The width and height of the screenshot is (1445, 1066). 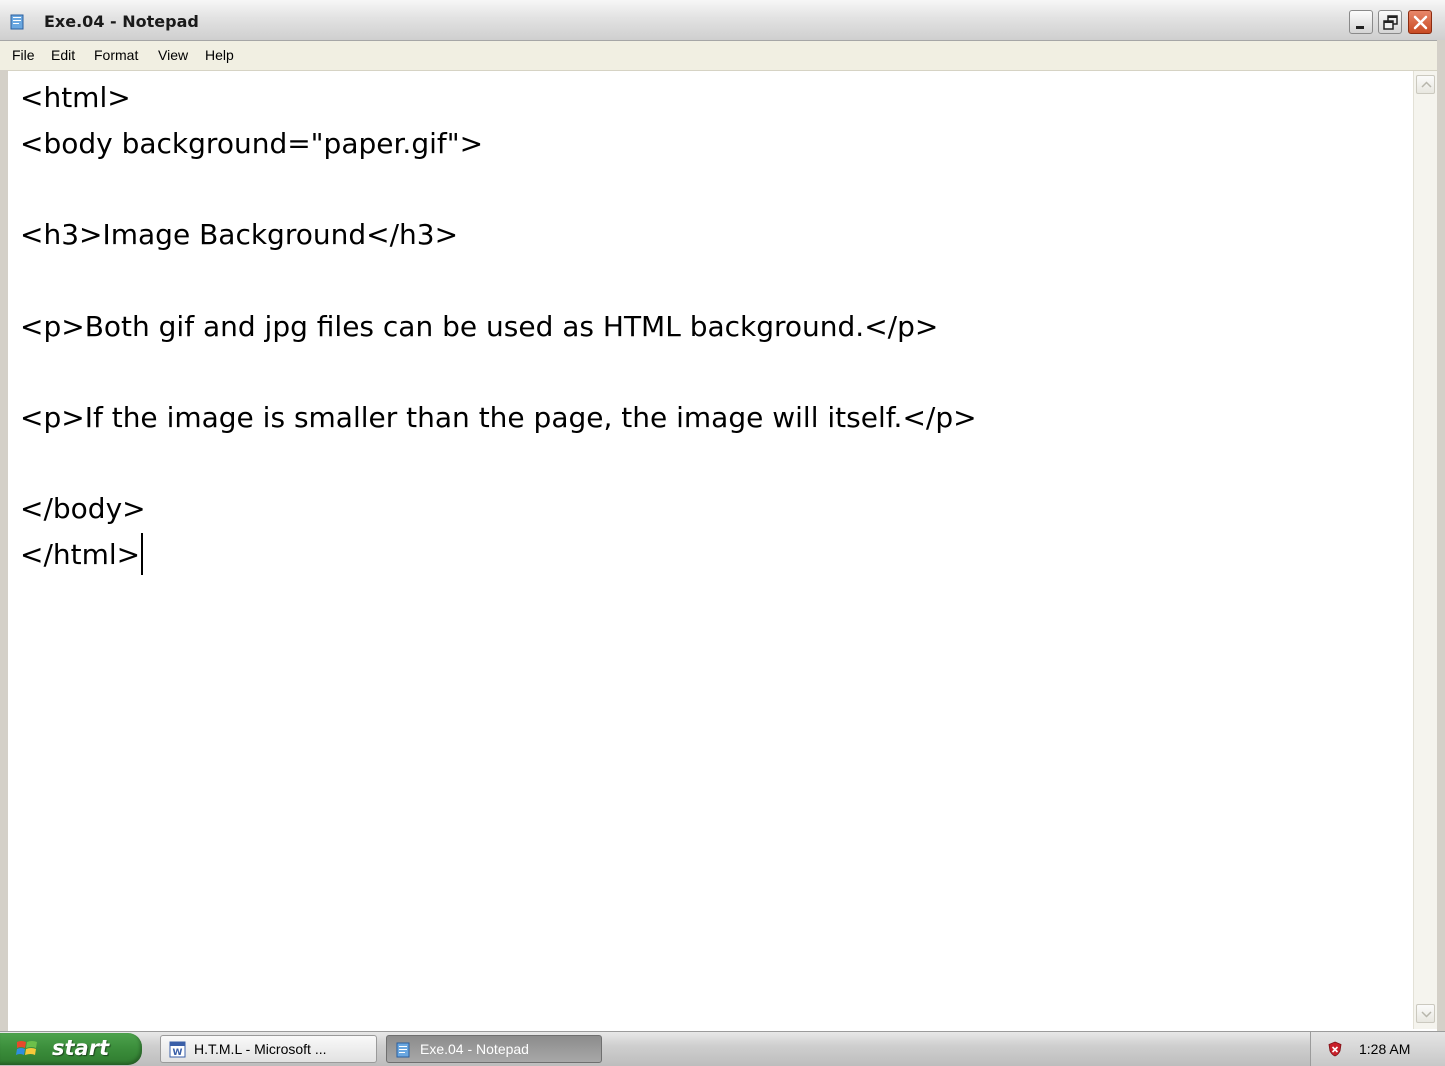 What do you see at coordinates (23, 55) in the screenshot?
I see `menu-file: File` at bounding box center [23, 55].